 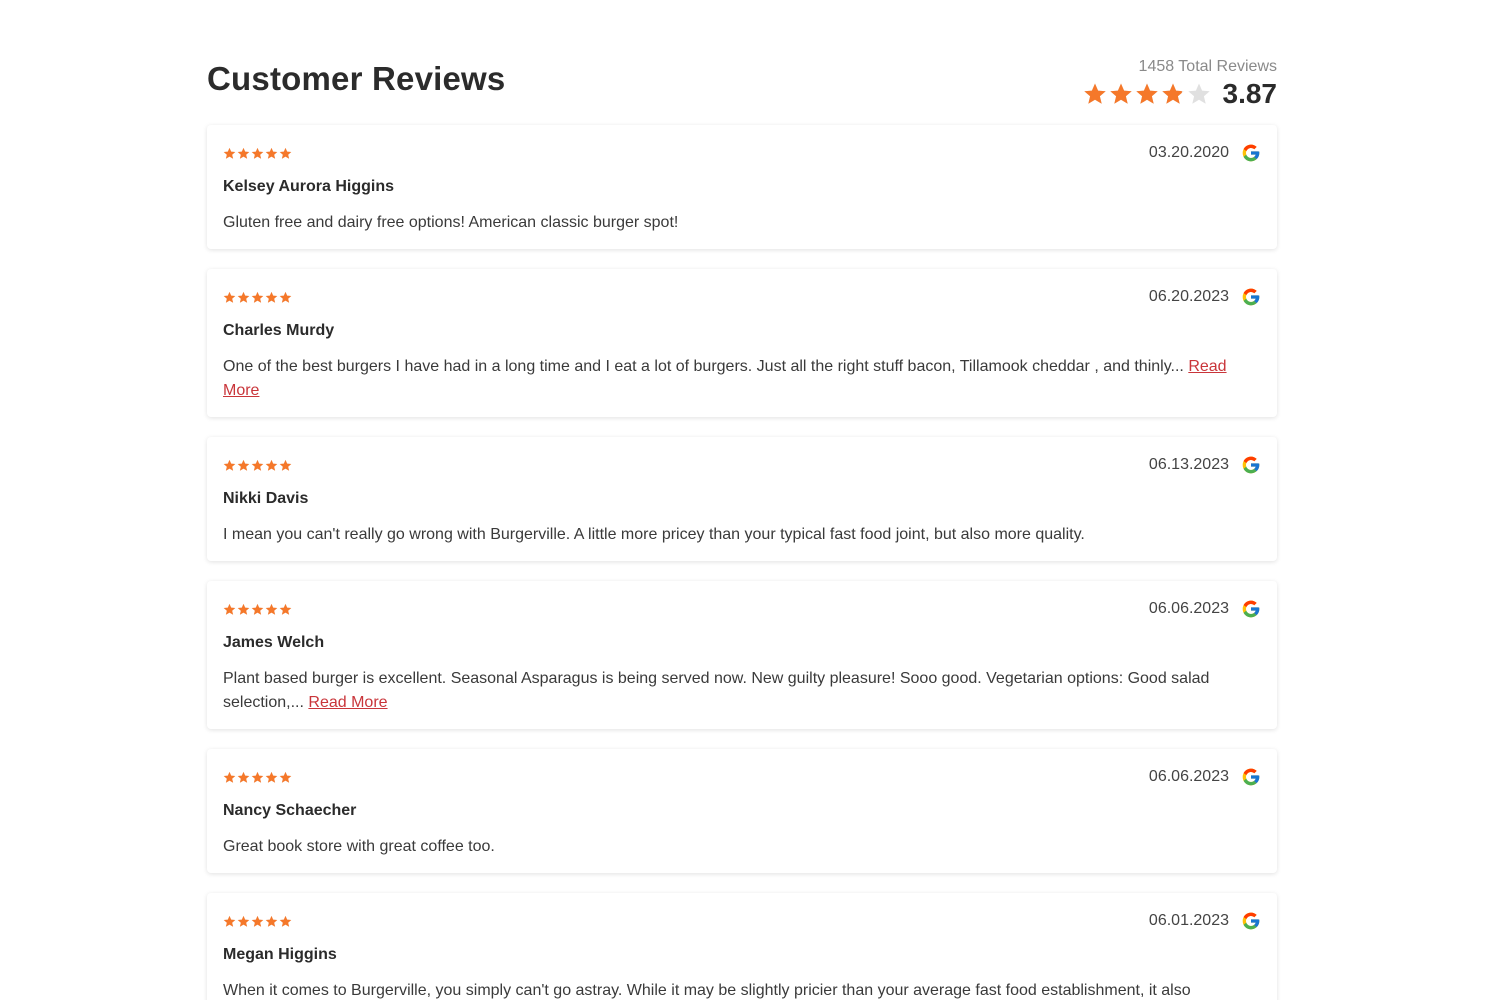 I want to click on review-meta: 06.01.2023, so click(x=1205, y=921).